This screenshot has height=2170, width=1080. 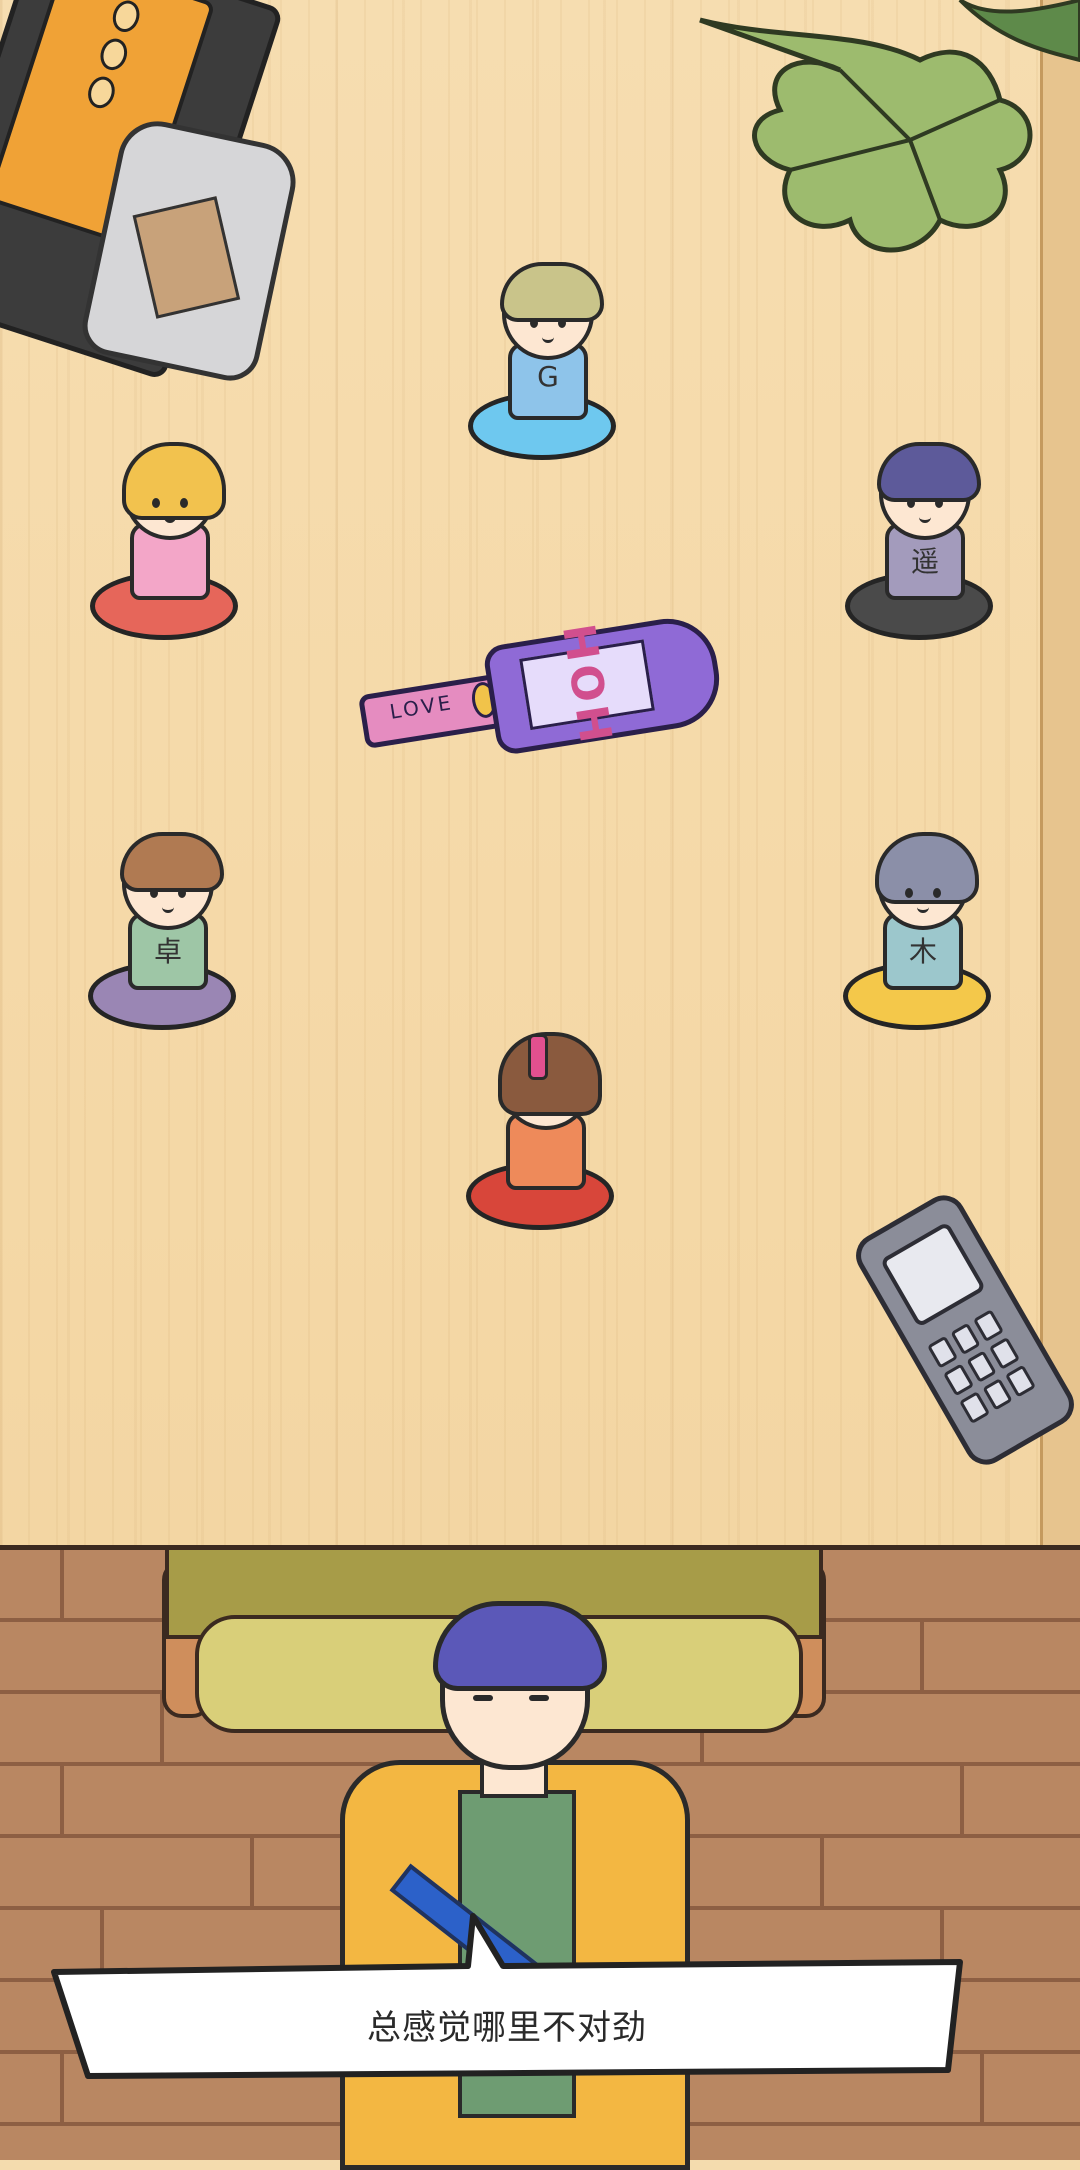 What do you see at coordinates (186, 257) in the screenshot?
I see `cloth-object` at bounding box center [186, 257].